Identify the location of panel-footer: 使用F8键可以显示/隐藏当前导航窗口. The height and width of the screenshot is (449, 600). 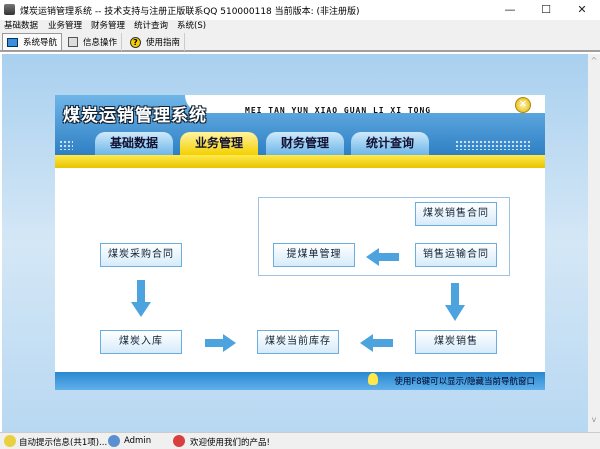
(300, 381).